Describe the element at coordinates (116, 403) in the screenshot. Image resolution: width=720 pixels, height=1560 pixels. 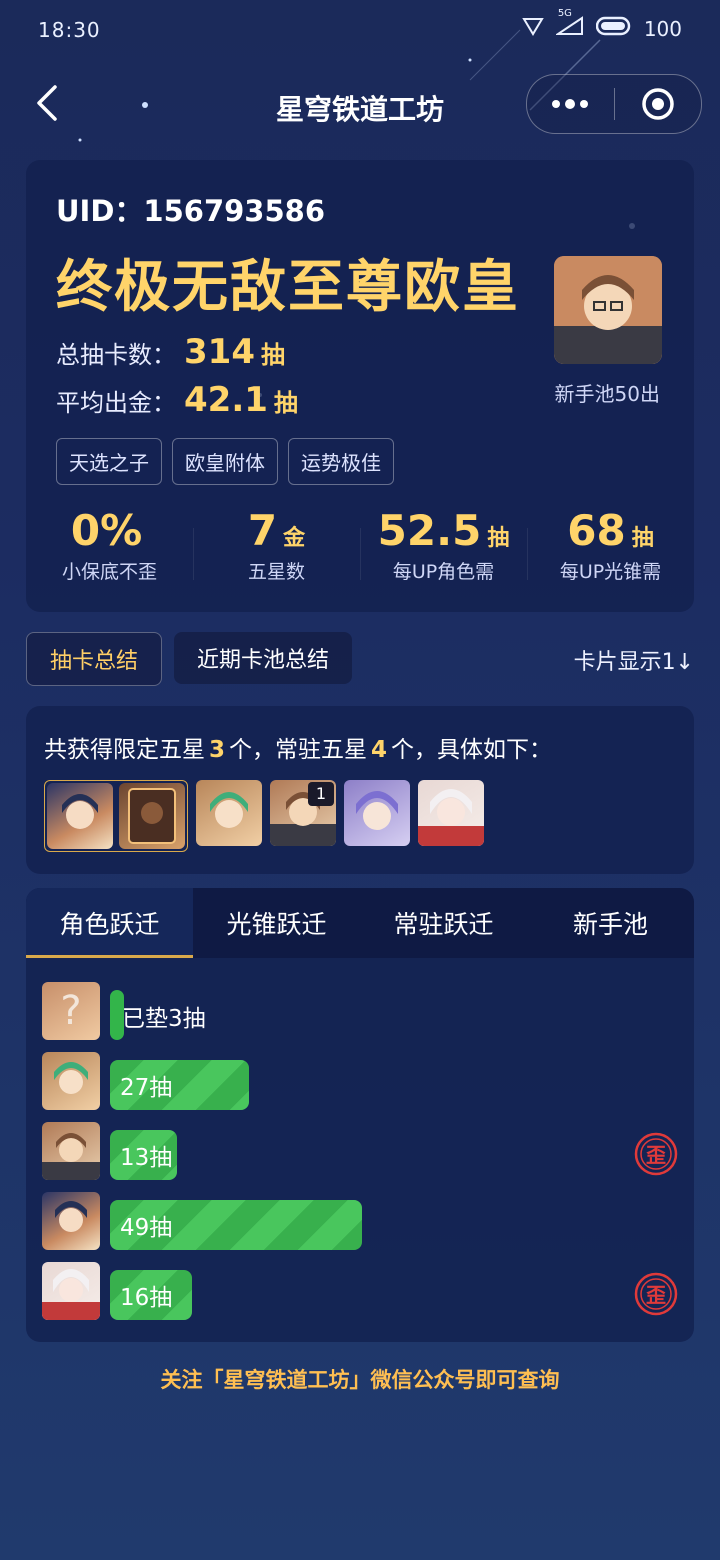
I see `avg-gold-label: 平均出金：` at that location.